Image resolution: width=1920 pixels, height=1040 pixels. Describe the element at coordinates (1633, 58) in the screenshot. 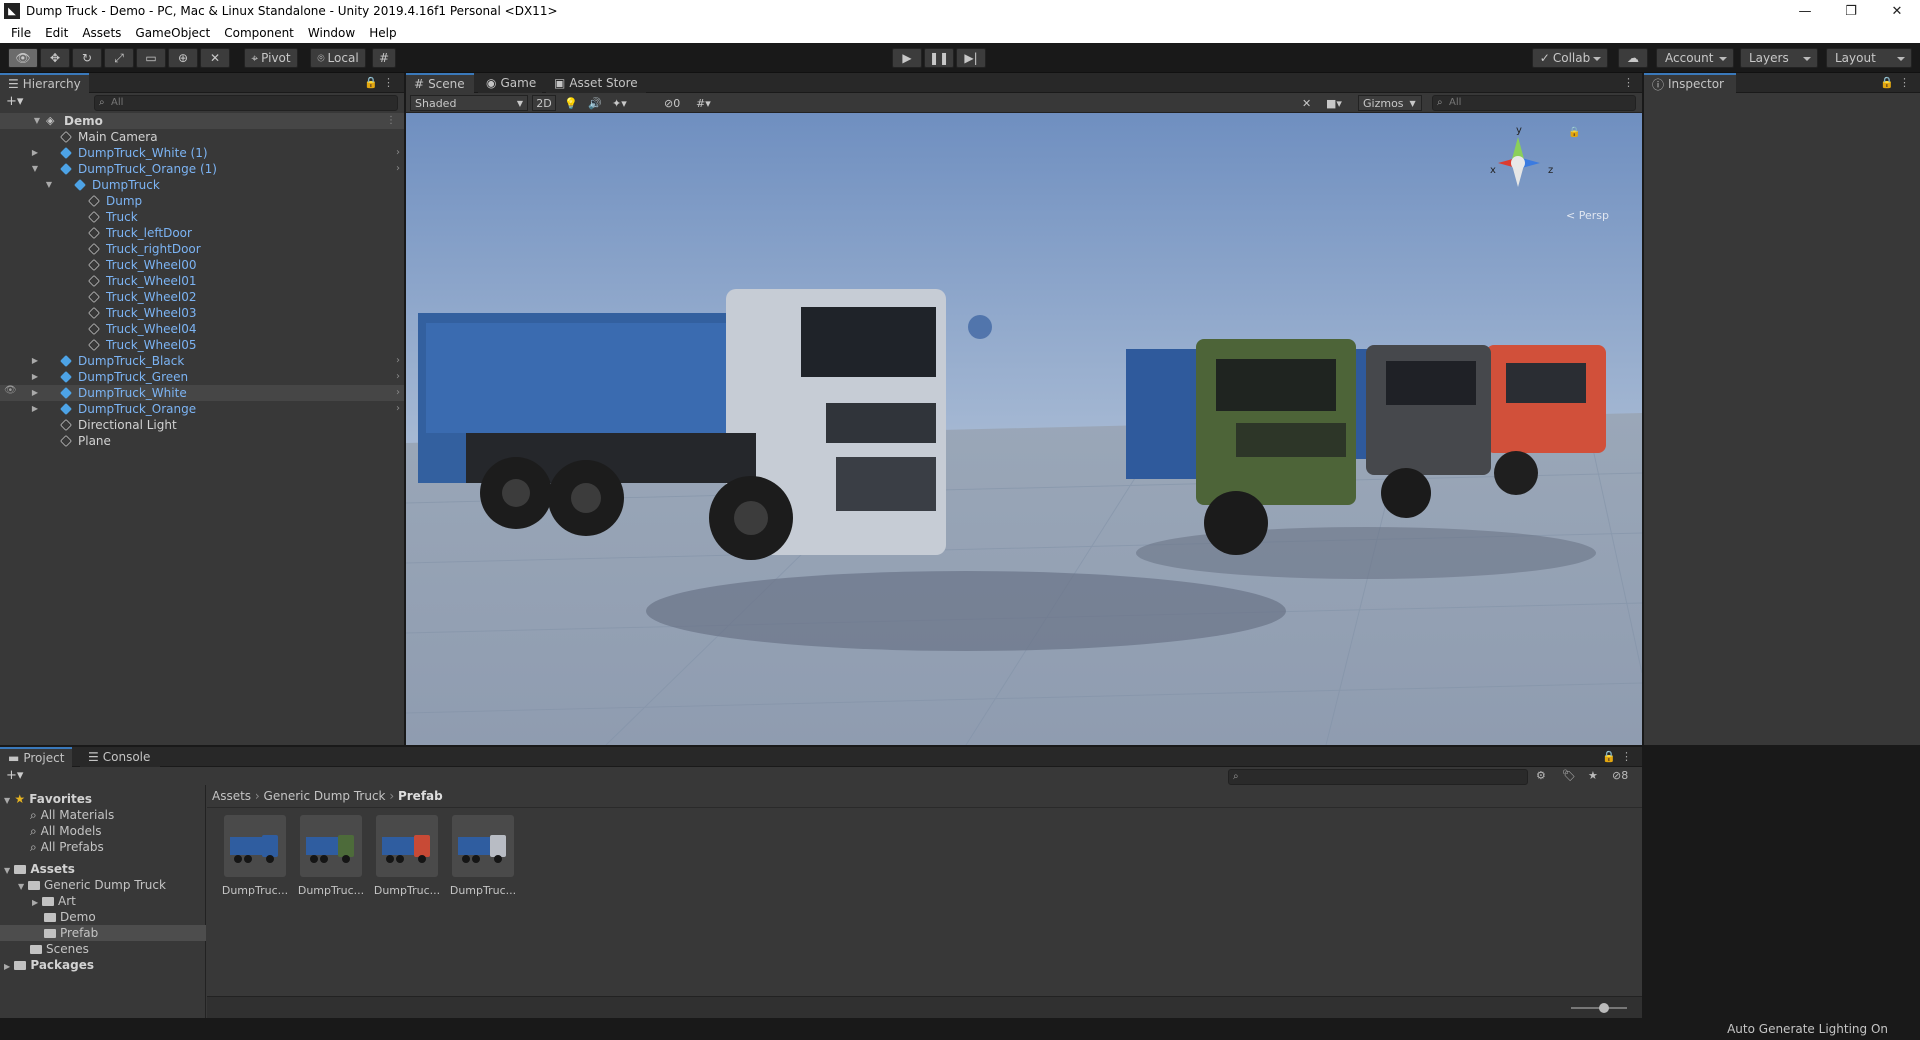

I see `cloud-icon: ☁` at that location.